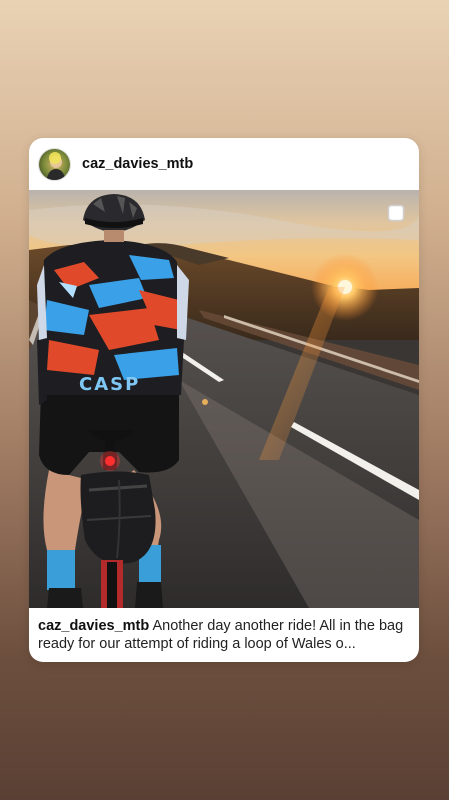 The height and width of the screenshot is (800, 449). What do you see at coordinates (93, 626) in the screenshot?
I see `caption-username: caz_davies_mtb` at bounding box center [93, 626].